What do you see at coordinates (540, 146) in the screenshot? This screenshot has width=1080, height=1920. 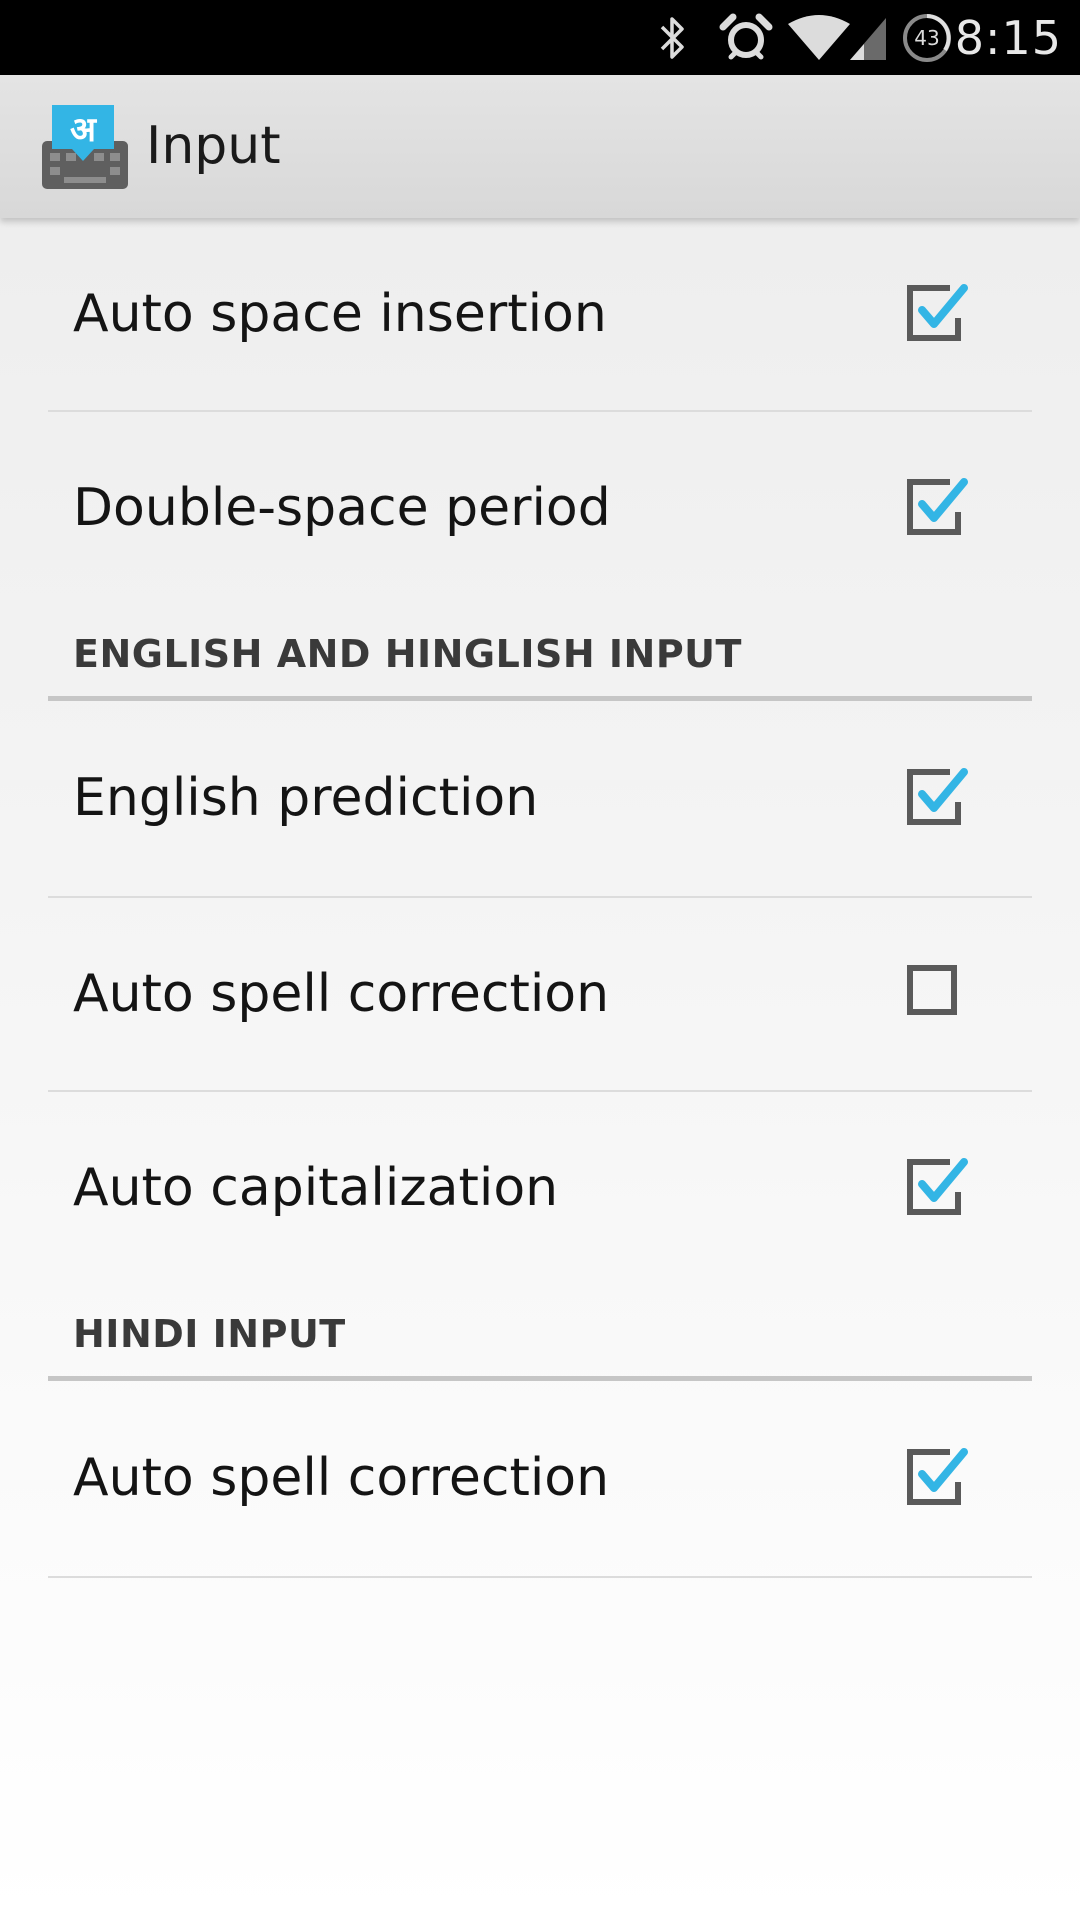 I see `action-bar: अ Input` at bounding box center [540, 146].